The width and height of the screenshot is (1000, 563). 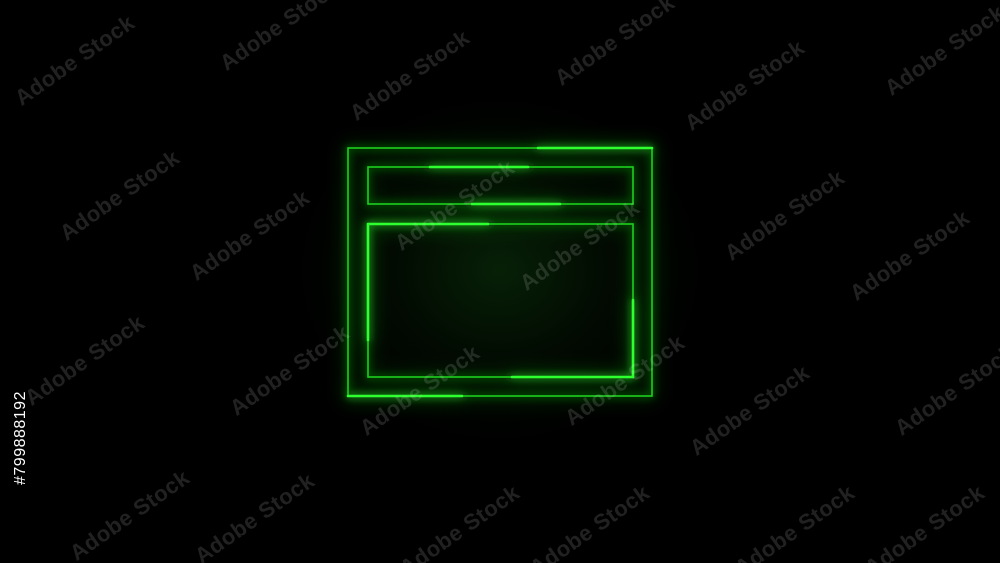 I want to click on content-pane-frame, so click(x=500, y=300).